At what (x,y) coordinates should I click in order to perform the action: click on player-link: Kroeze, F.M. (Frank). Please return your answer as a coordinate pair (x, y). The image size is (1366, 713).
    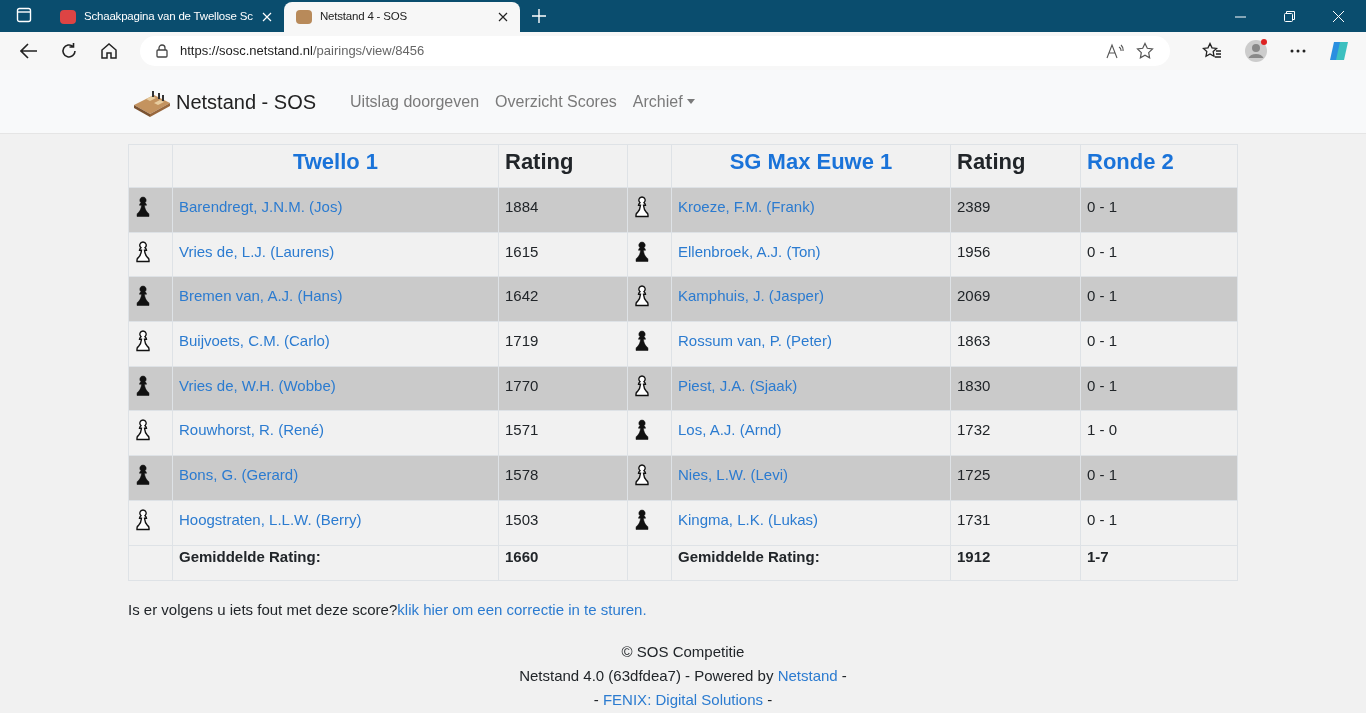
    Looking at the image, I should click on (746, 206).